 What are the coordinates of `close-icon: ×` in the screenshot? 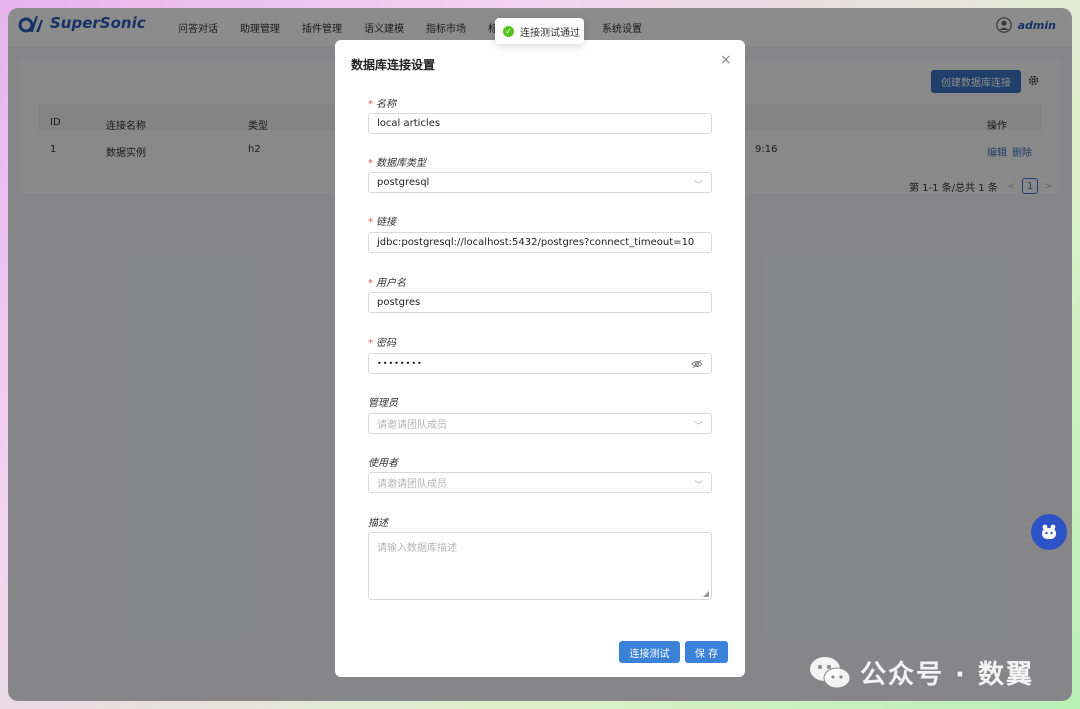 It's located at (726, 60).